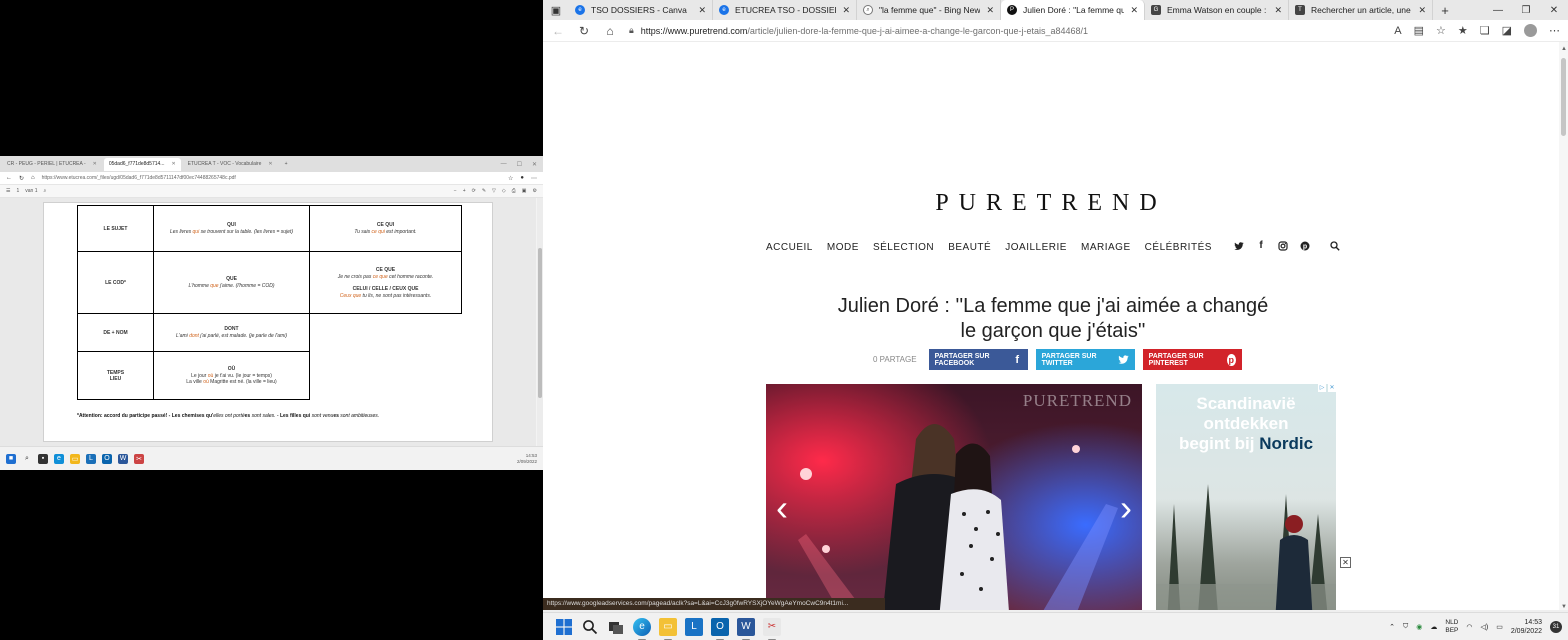 The height and width of the screenshot is (640, 1568). What do you see at coordinates (1563, 327) in the screenshot?
I see `page-scrollbar: ▲ ▼` at bounding box center [1563, 327].